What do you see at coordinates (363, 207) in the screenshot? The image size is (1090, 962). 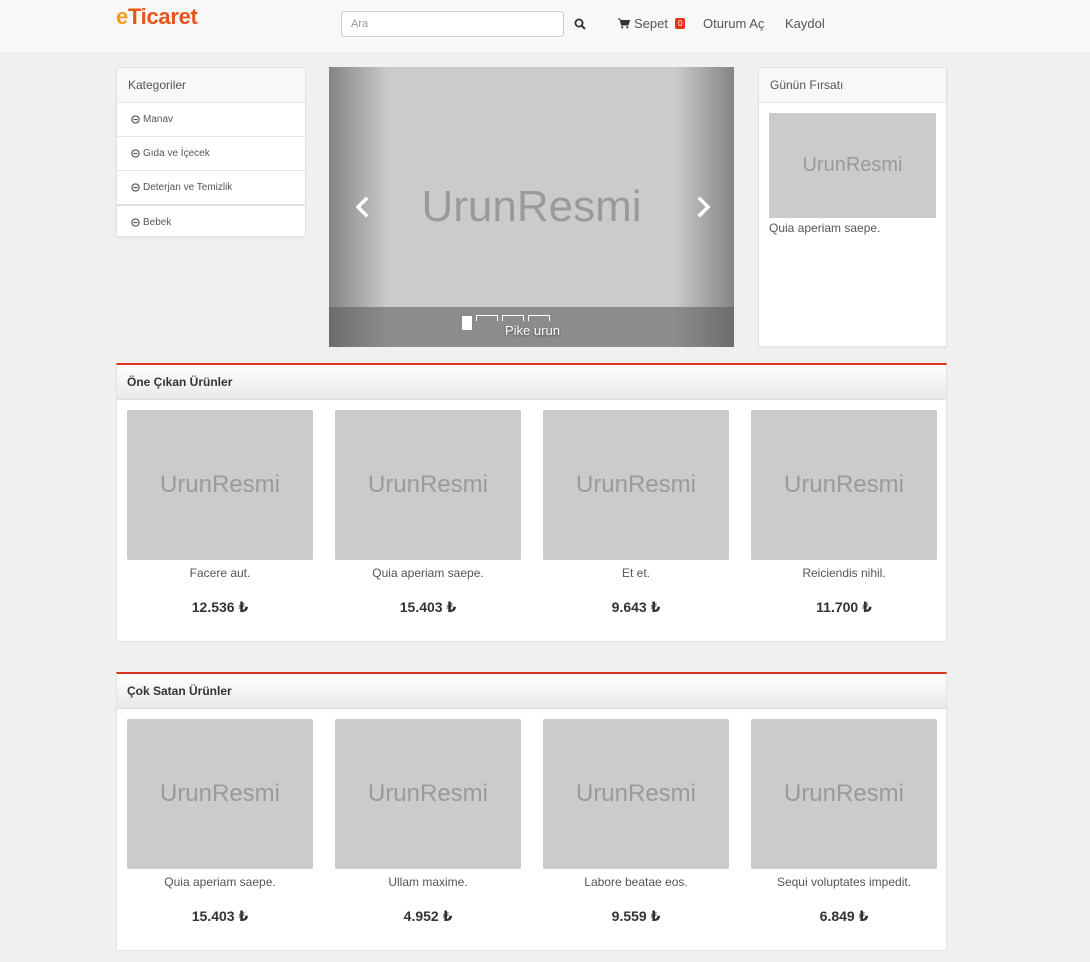 I see `chevron-left-icon` at bounding box center [363, 207].